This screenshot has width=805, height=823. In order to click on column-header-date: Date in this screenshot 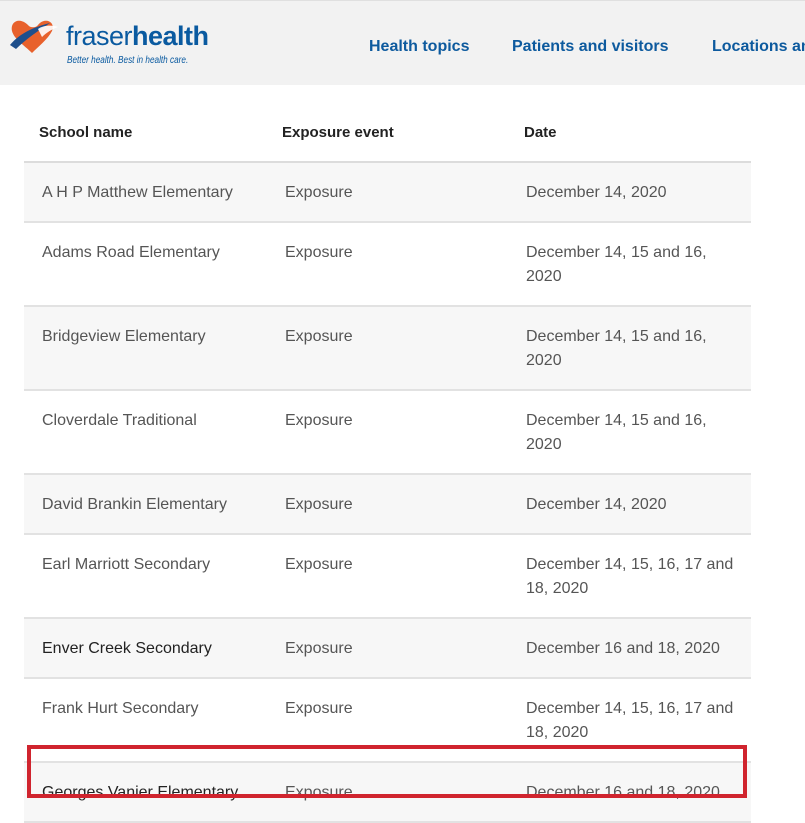, I will do `click(630, 133)`.